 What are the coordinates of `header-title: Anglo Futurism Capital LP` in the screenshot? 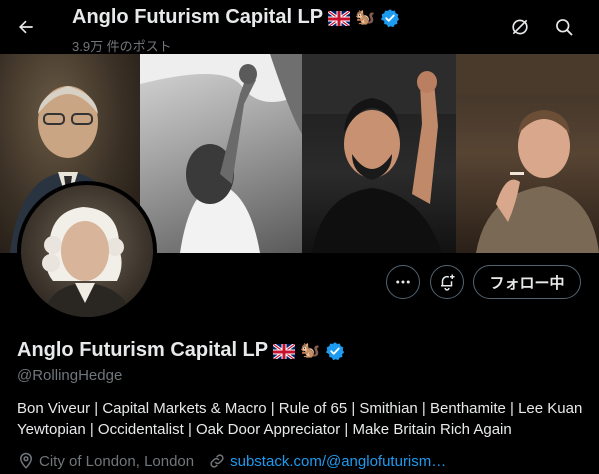 It's located at (198, 17).